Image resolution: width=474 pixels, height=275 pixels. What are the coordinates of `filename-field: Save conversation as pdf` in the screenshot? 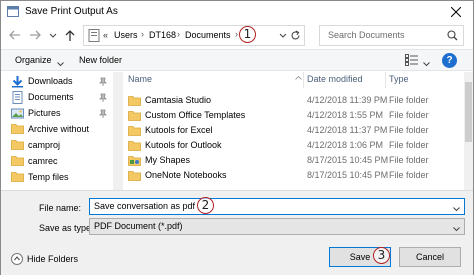 It's located at (277, 206).